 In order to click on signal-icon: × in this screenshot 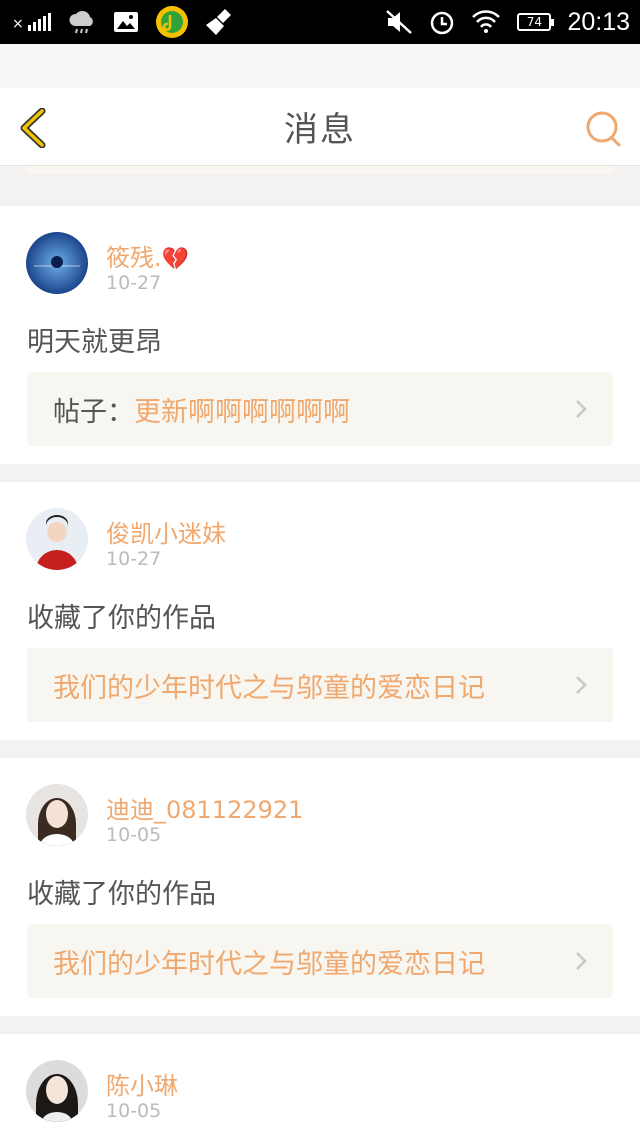, I will do `click(31, 22)`.